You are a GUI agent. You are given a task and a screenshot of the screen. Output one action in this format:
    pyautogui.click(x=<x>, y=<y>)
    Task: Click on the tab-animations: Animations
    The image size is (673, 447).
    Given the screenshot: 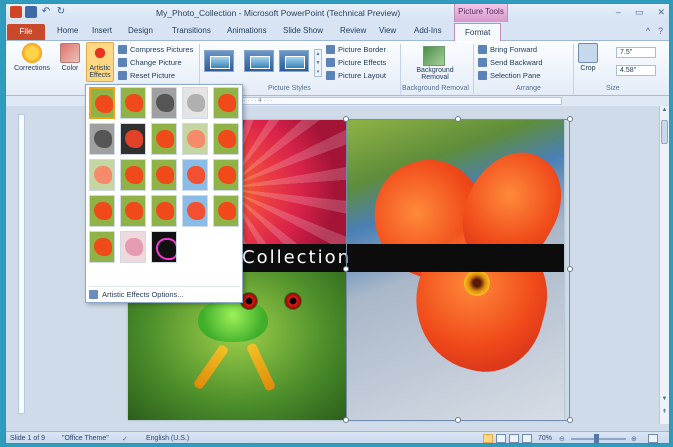 What is the action you would take?
    pyautogui.click(x=247, y=30)
    